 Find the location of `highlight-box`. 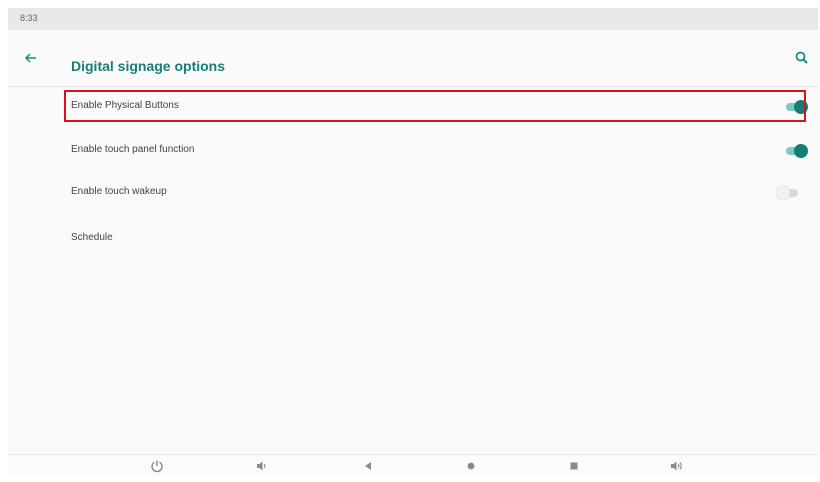

highlight-box is located at coordinates (435, 106).